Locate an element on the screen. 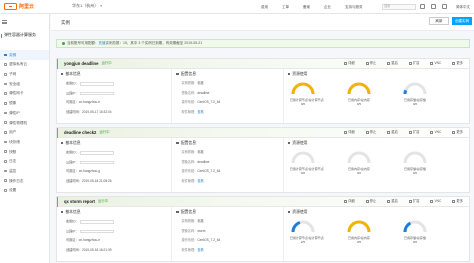 This screenshot has height=263, width=474. help-icon is located at coordinates (433, 6).